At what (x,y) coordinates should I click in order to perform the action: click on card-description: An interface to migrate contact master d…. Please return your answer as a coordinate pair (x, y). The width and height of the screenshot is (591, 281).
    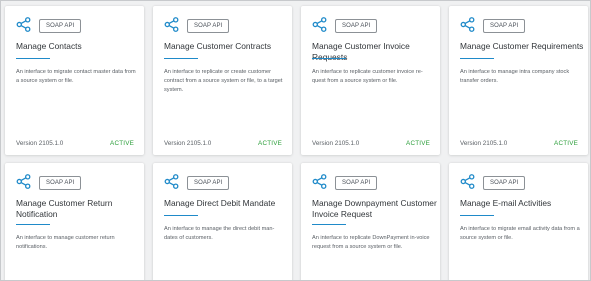
    Looking at the image, I should click on (76, 76).